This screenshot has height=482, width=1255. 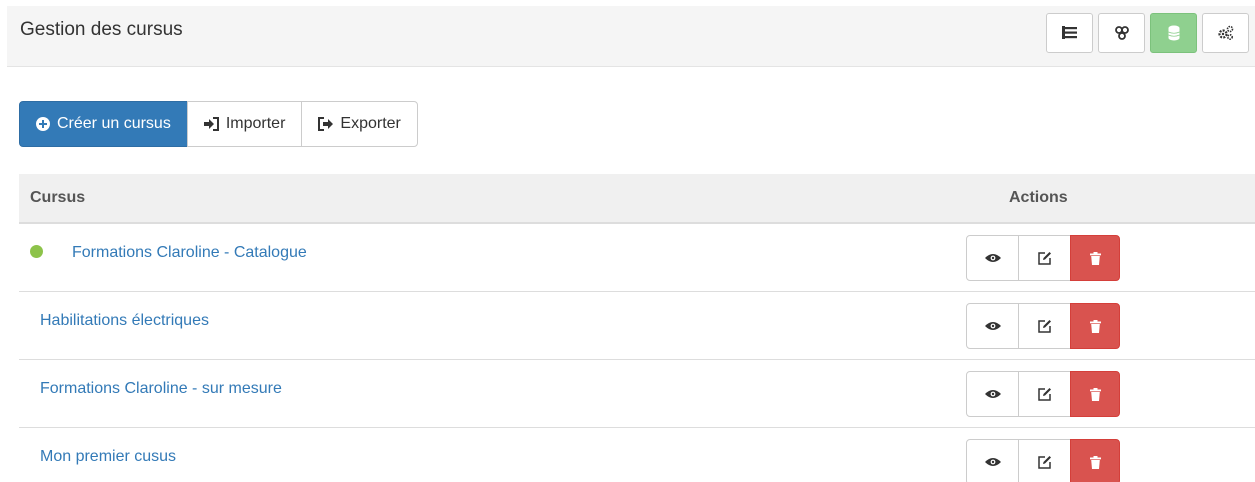 I want to click on settings-button, so click(x=1225, y=33).